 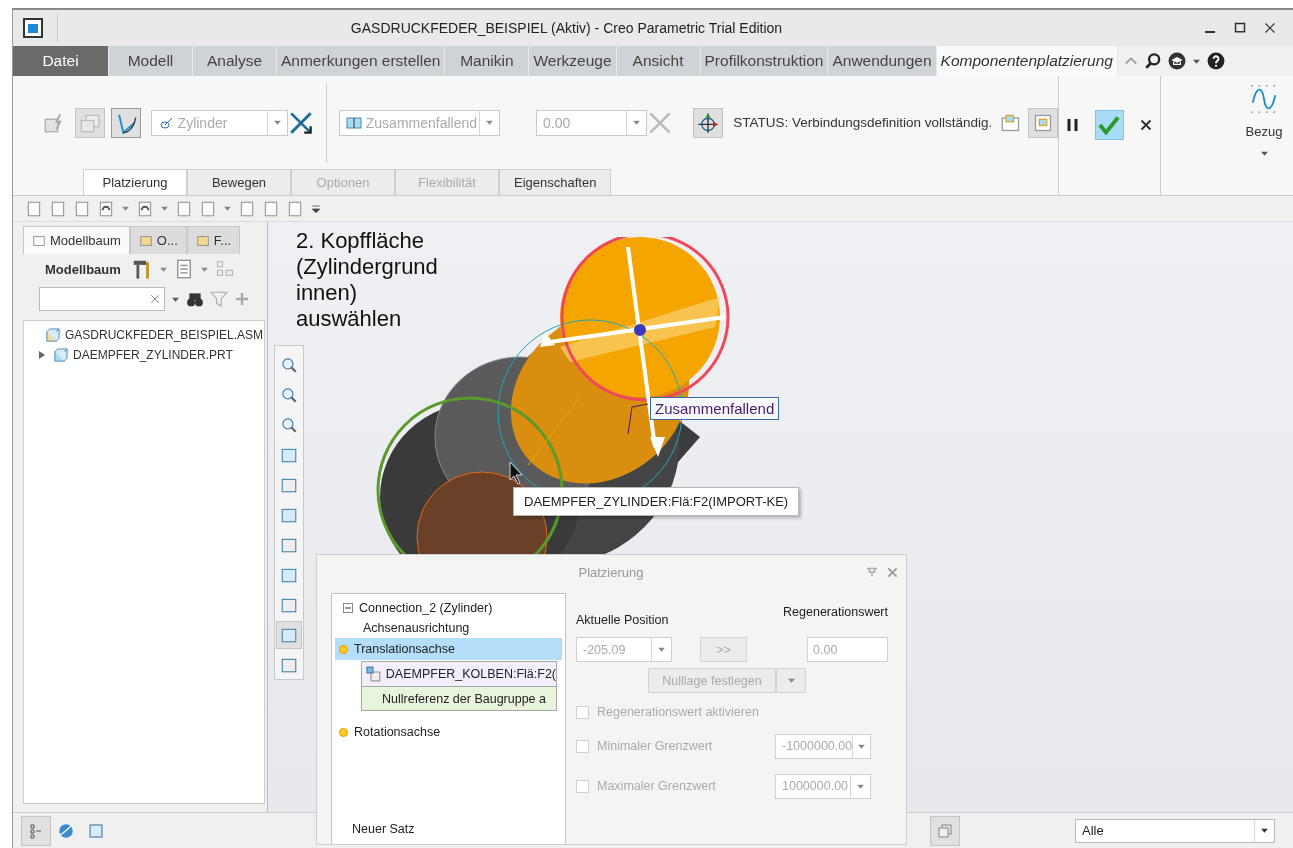 I want to click on new-file-icon, so click(x=34, y=208).